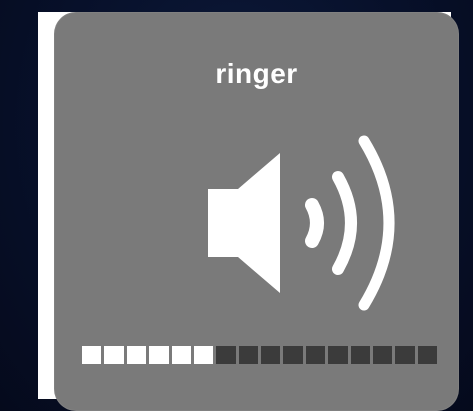 The image size is (473, 411). I want to click on hud-title: ringer, so click(256, 73).